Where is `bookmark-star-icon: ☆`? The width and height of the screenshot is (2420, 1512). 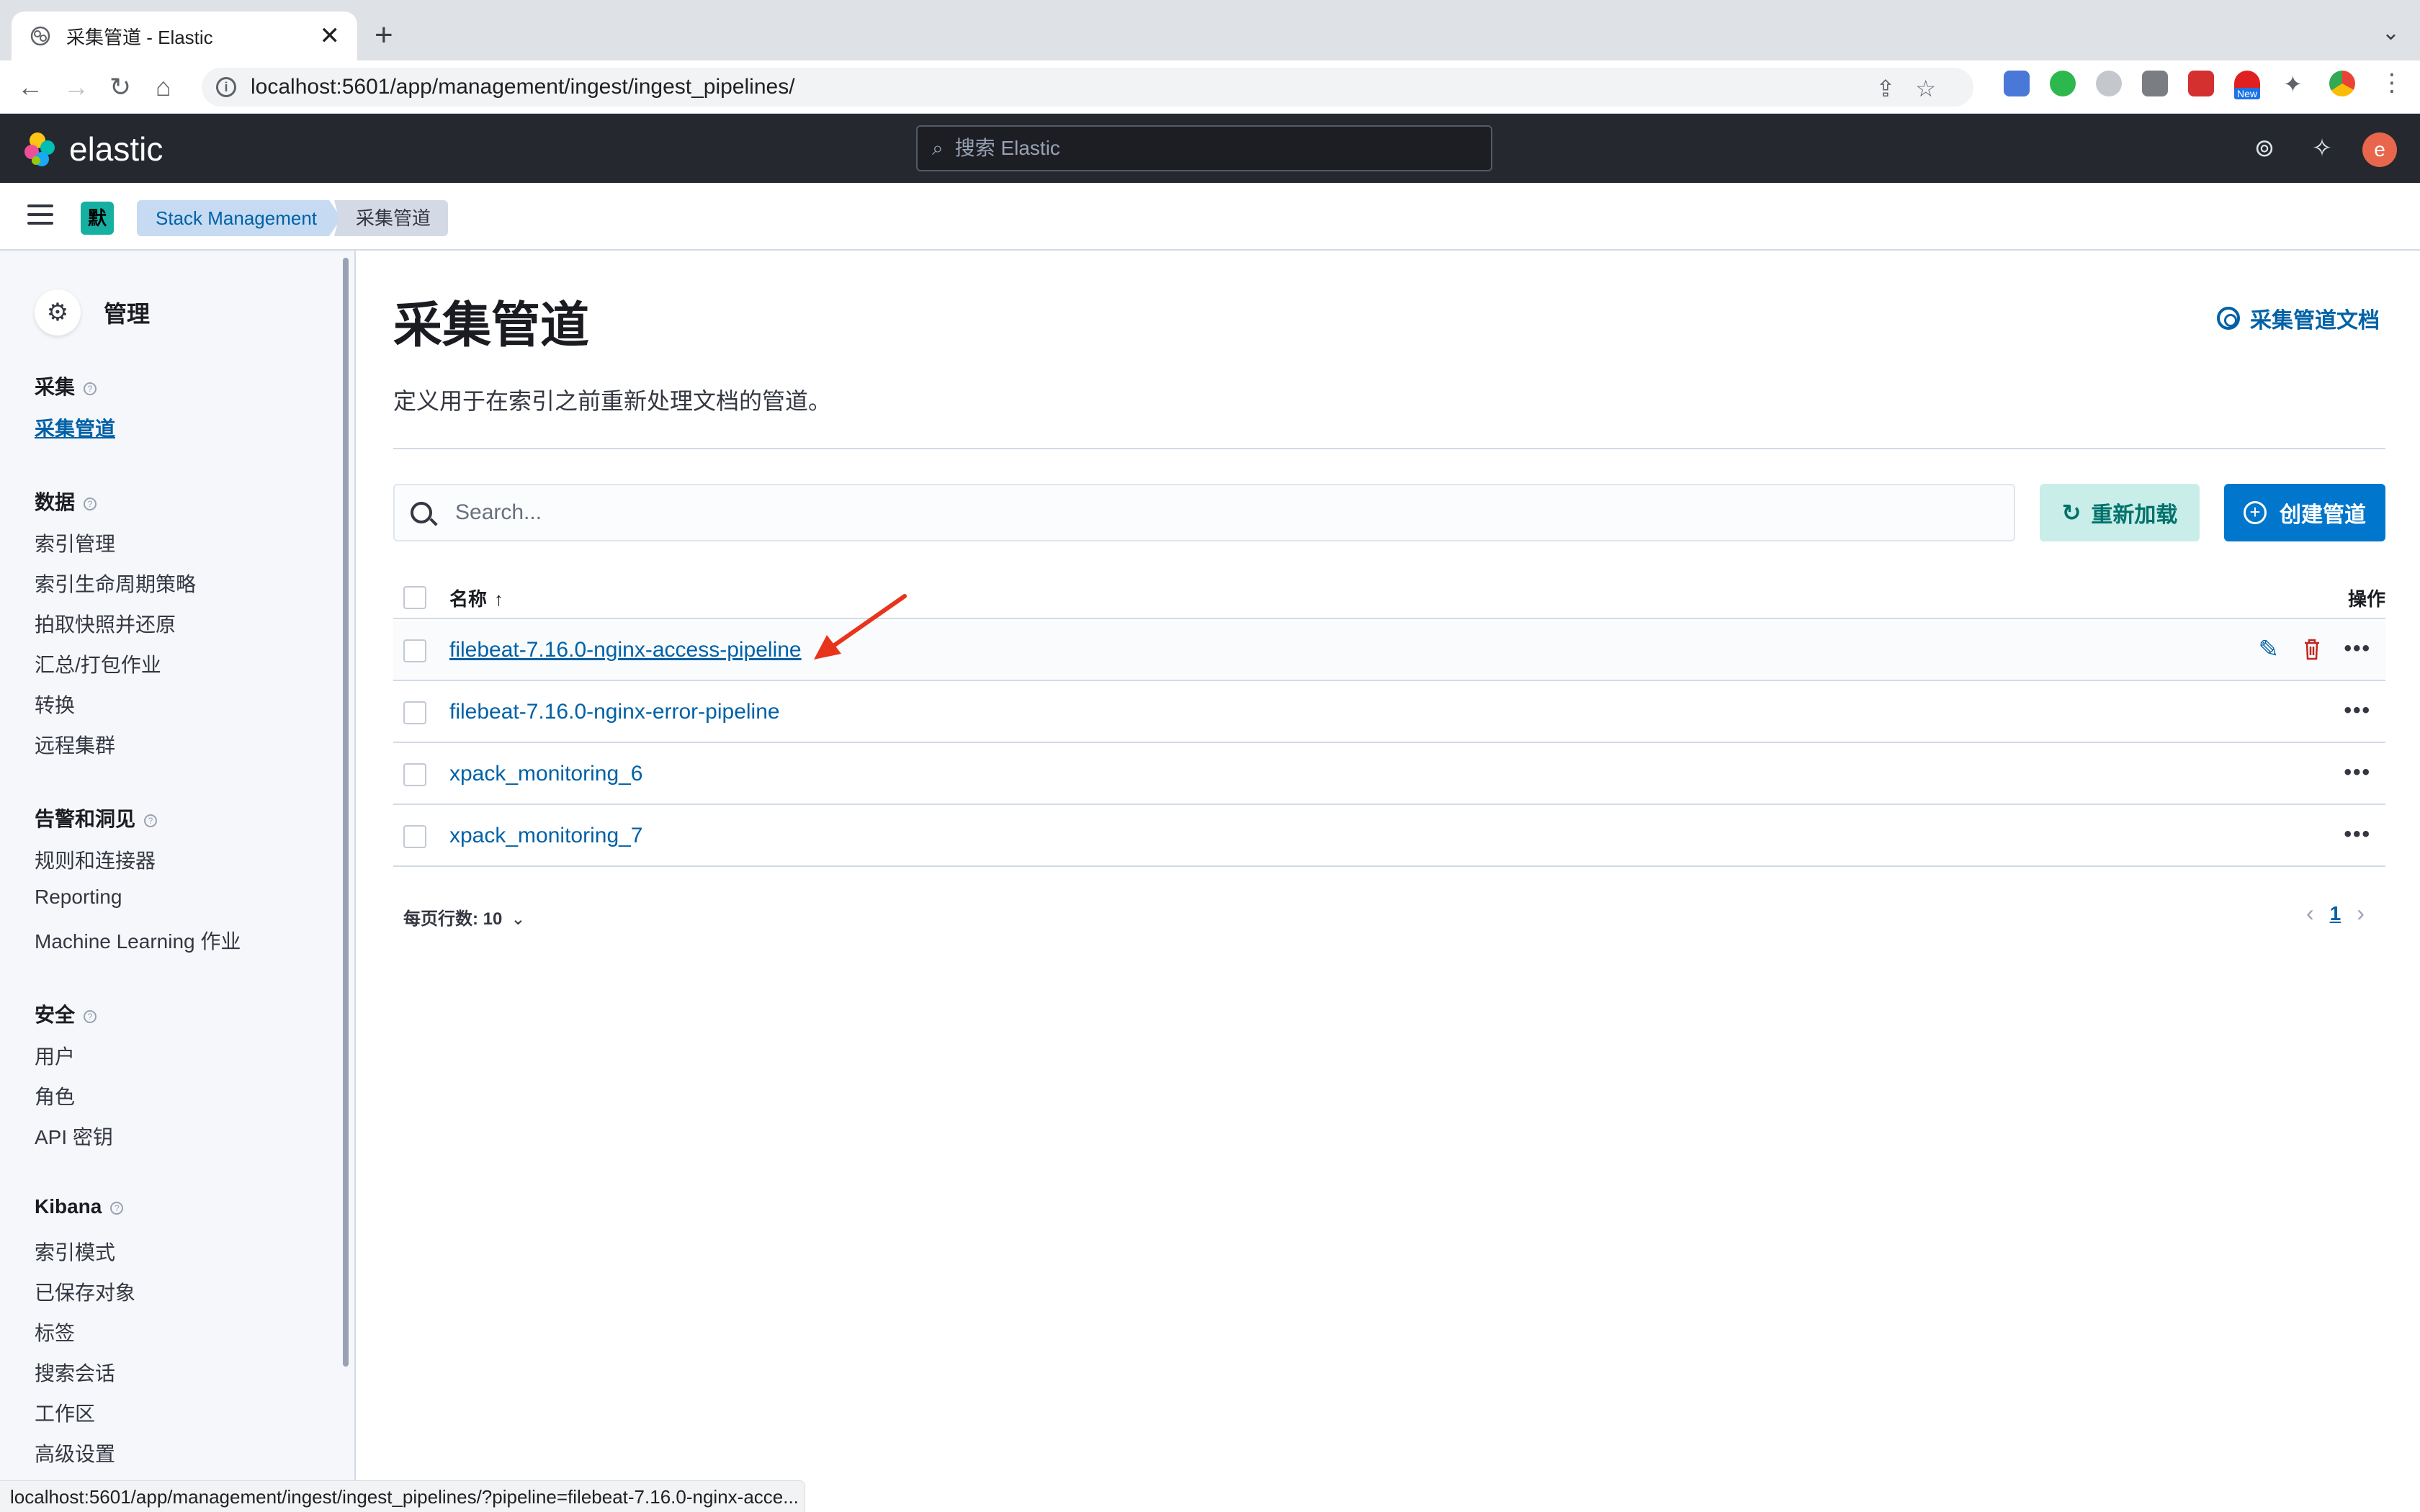 bookmark-star-icon: ☆ is located at coordinates (1935, 89).